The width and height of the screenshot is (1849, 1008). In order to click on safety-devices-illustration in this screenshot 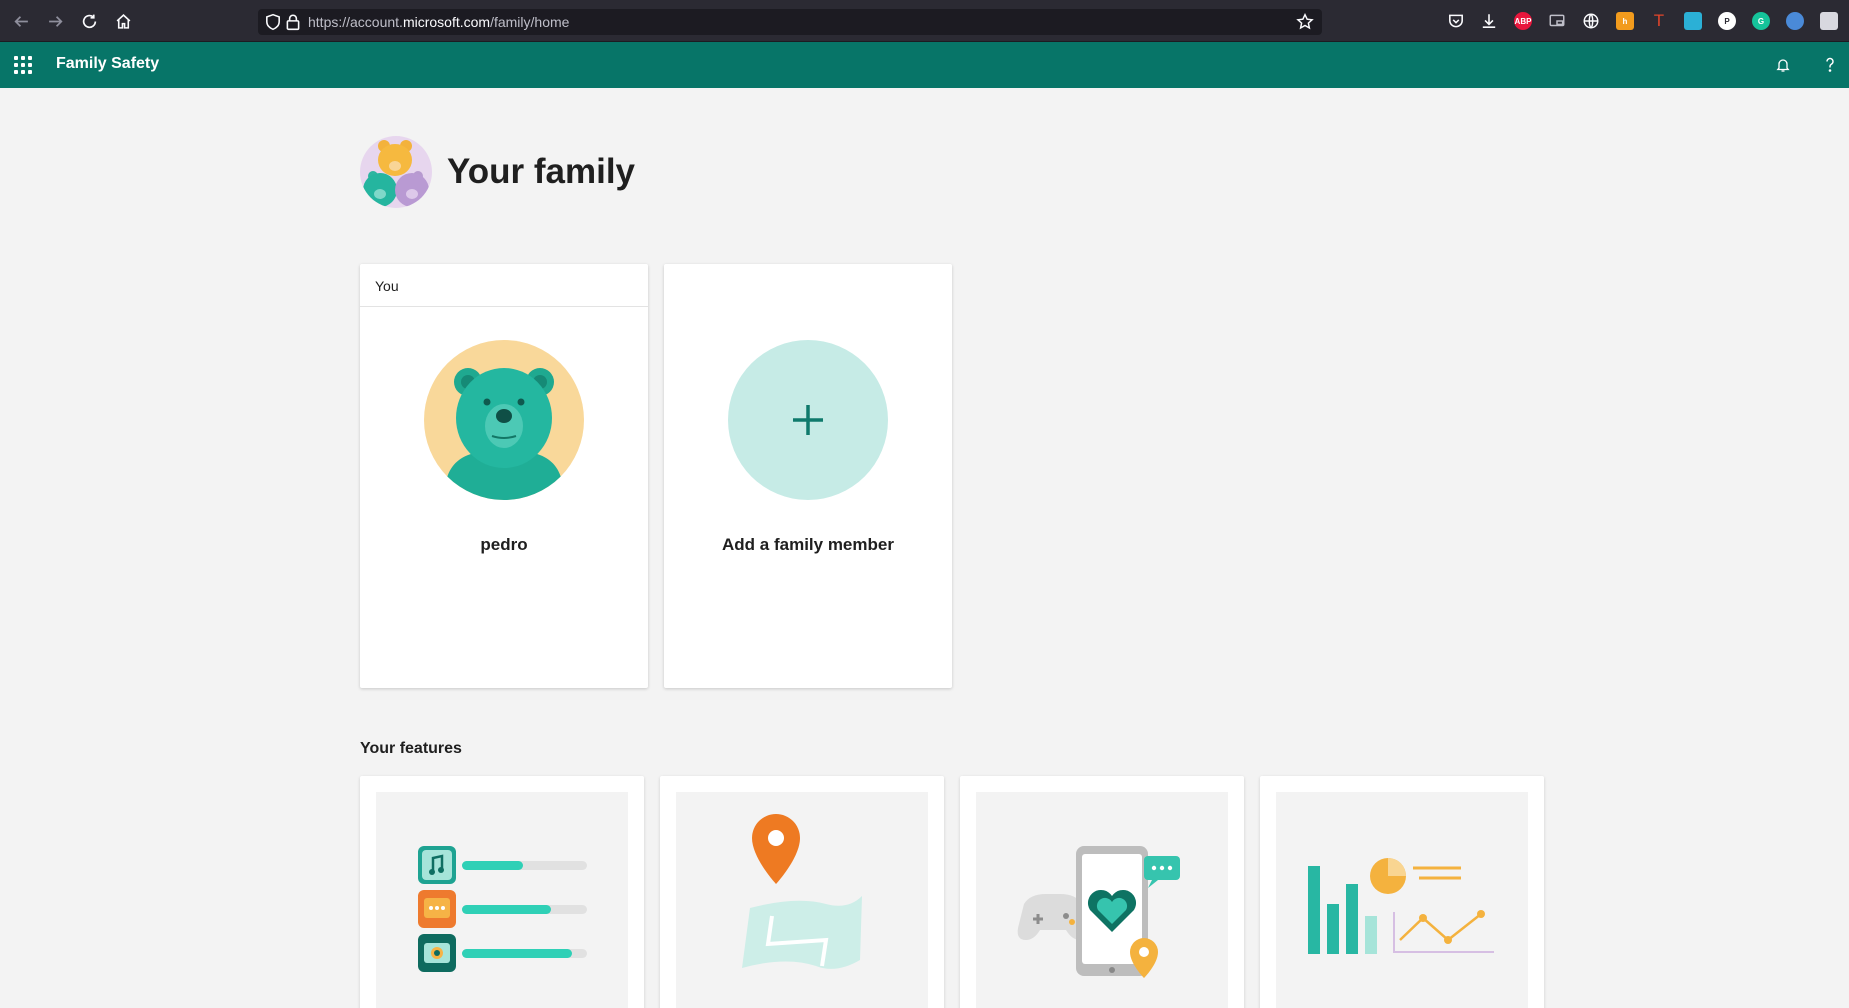, I will do `click(1102, 900)`.